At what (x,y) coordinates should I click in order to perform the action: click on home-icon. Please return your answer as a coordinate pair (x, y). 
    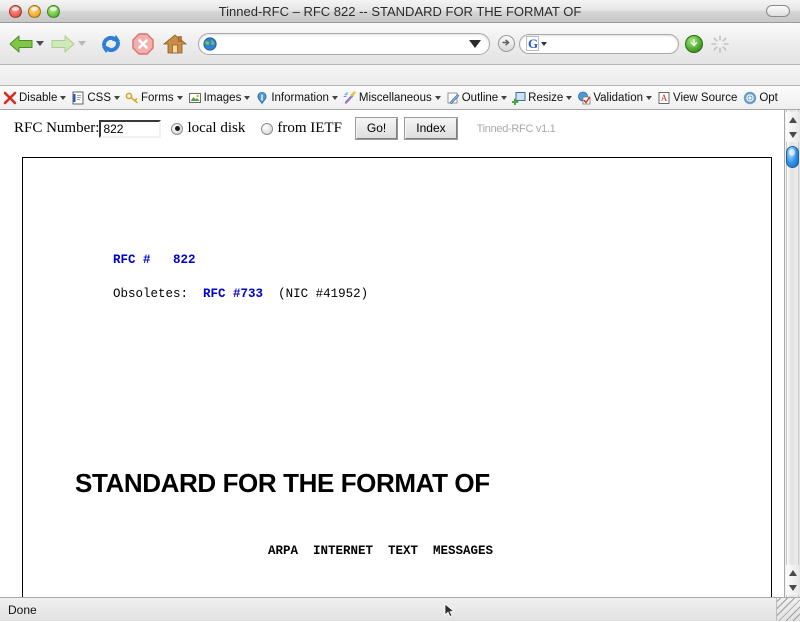
    Looking at the image, I should click on (175, 44).